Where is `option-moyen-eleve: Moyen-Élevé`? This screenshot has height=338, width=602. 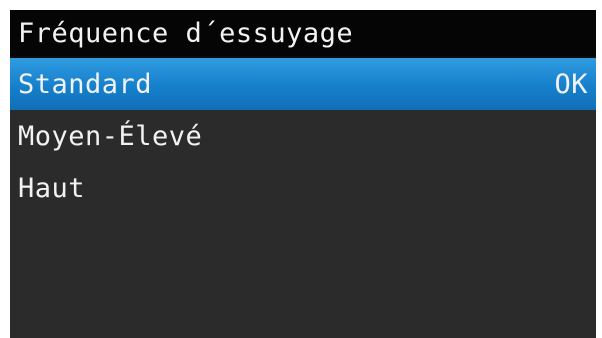 option-moyen-eleve: Moyen-Élevé is located at coordinates (303, 136).